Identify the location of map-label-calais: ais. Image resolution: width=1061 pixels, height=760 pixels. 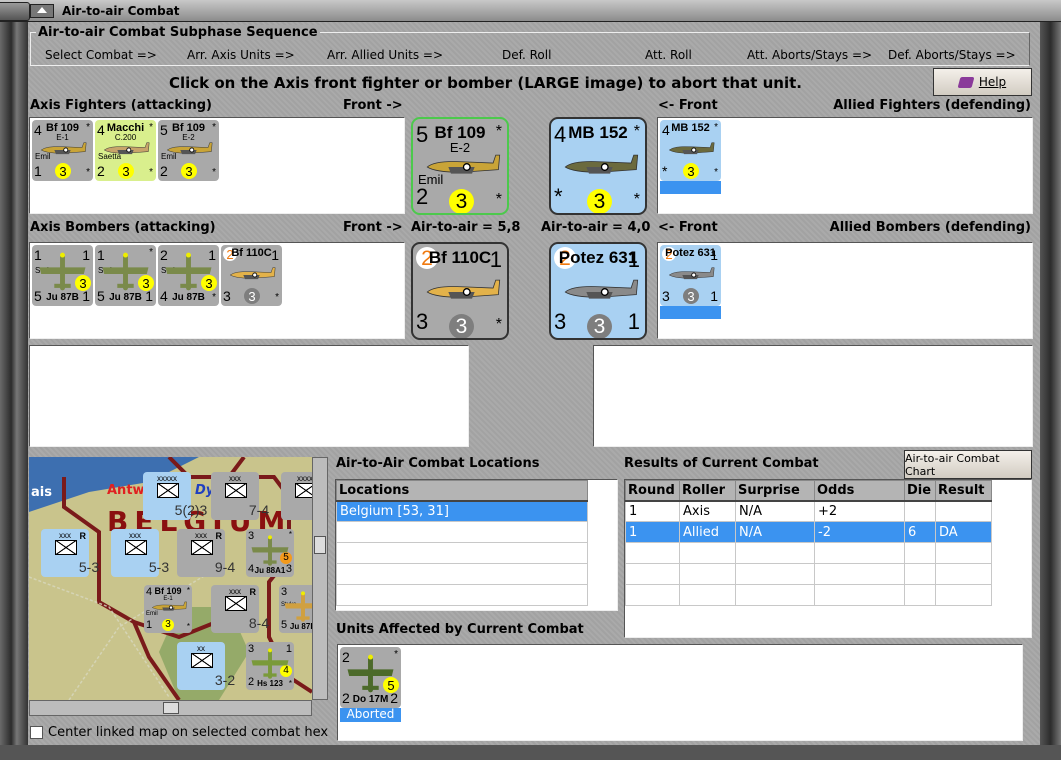
(41, 492).